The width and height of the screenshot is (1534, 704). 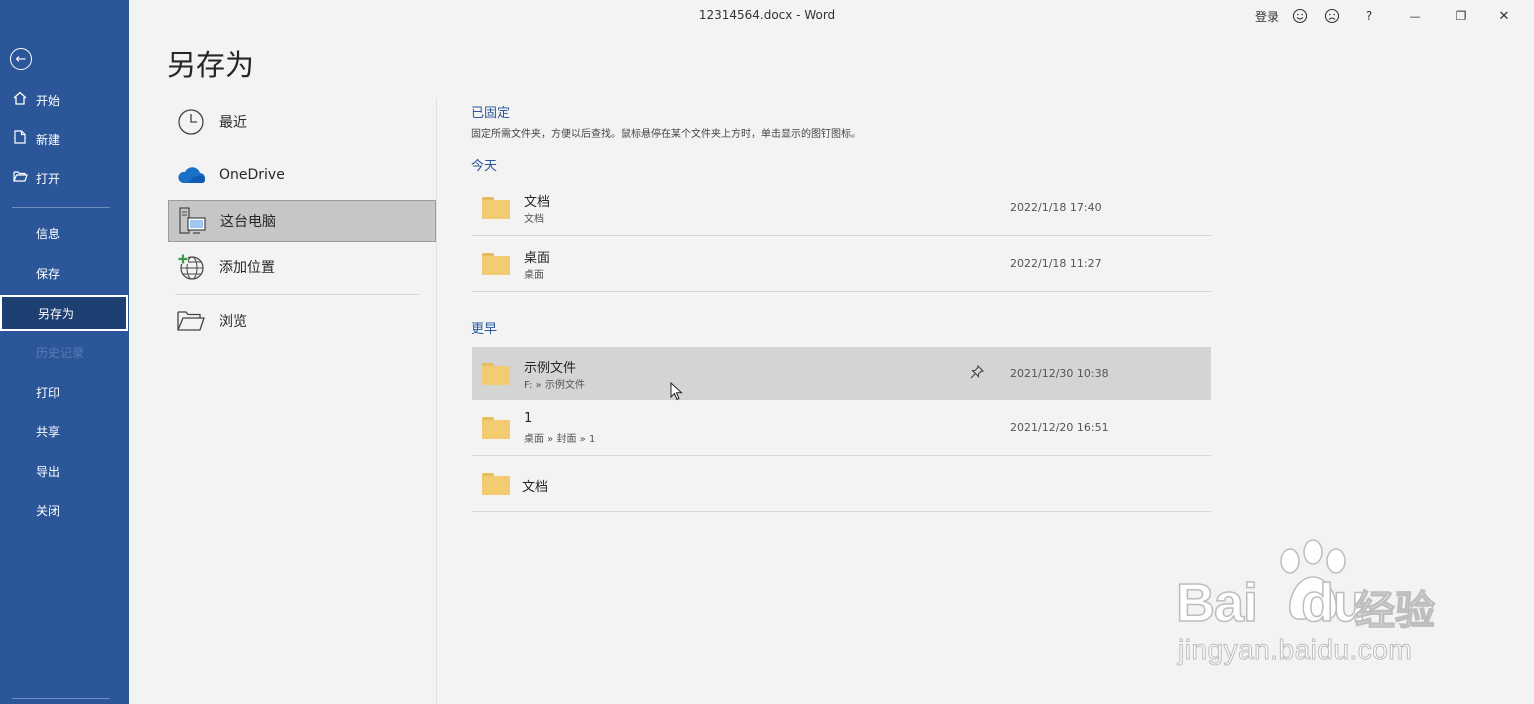 What do you see at coordinates (302, 175) in the screenshot?
I see `location-onedrive: OneDrive` at bounding box center [302, 175].